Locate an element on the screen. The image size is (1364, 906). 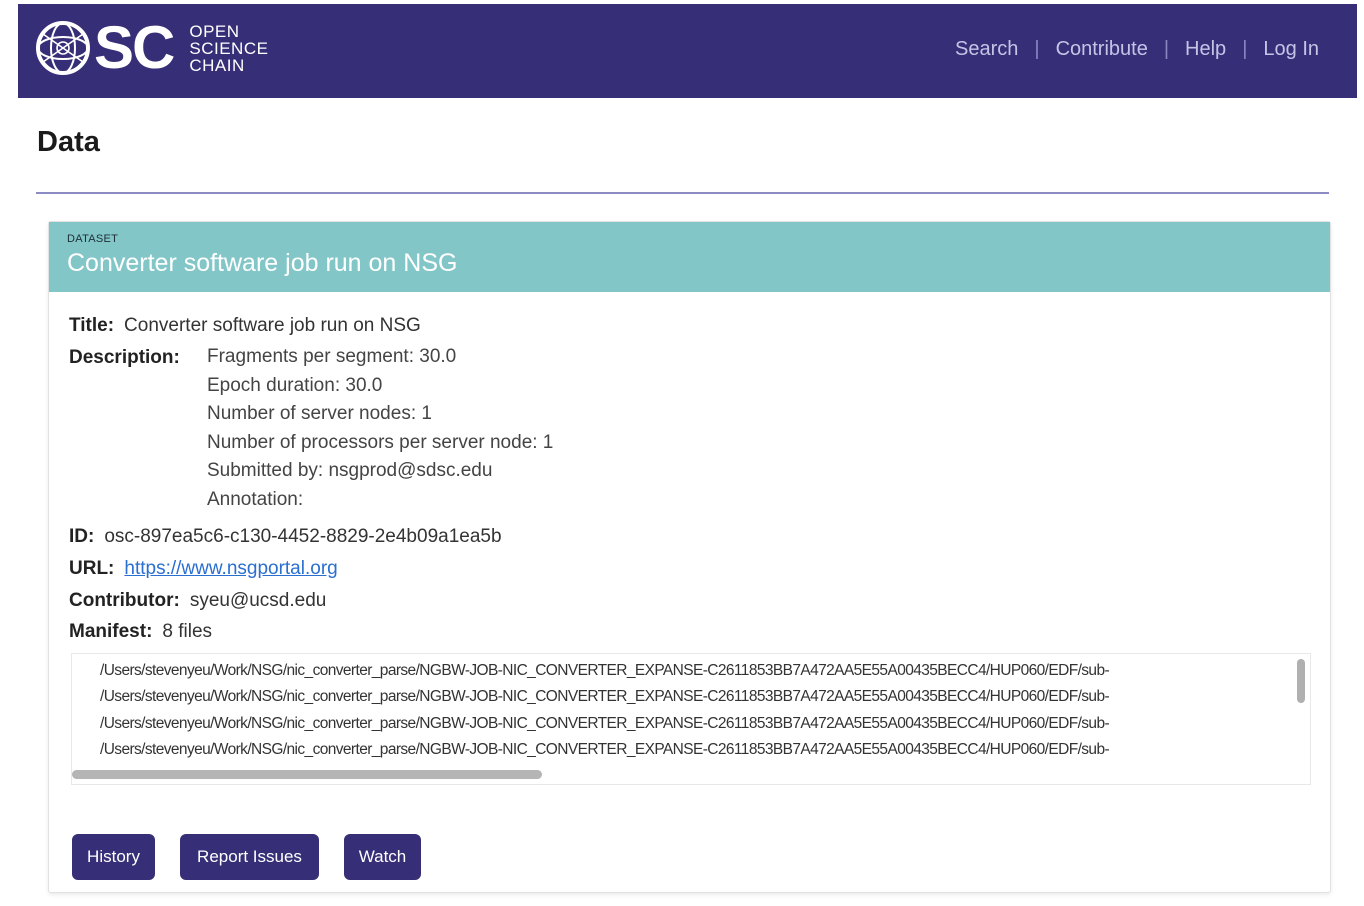
horizontal-scrollbar is located at coordinates (307, 774).